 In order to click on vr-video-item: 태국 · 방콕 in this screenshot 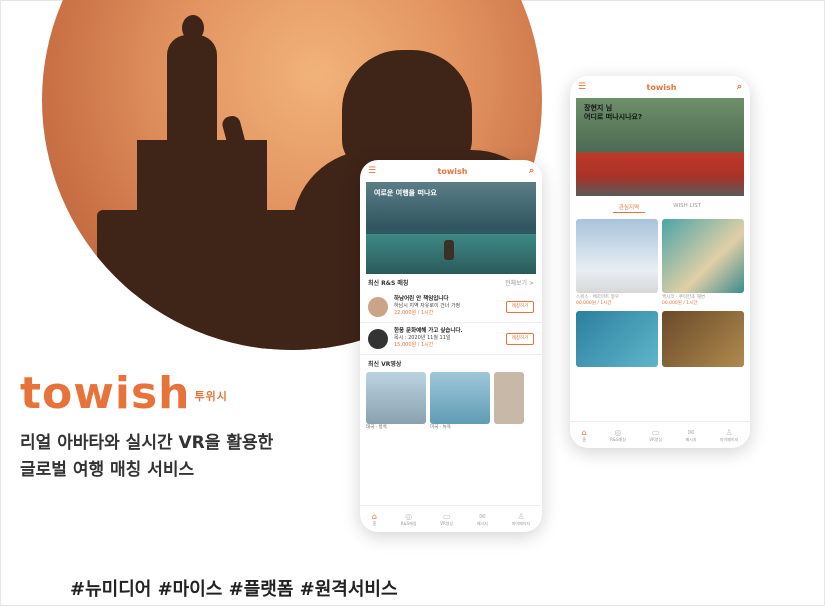, I will do `click(396, 401)`.